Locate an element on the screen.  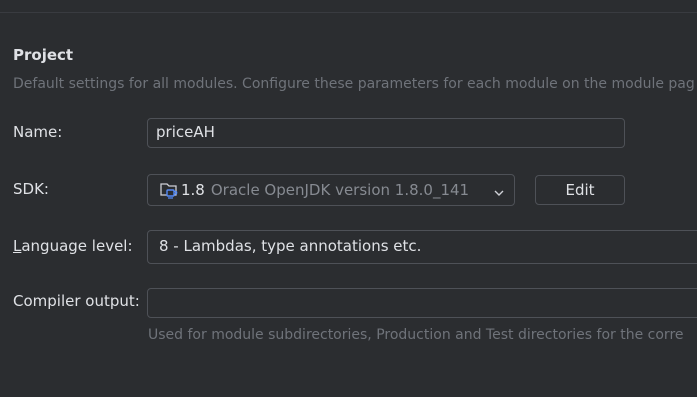
name-label: Name: is located at coordinates (38, 132).